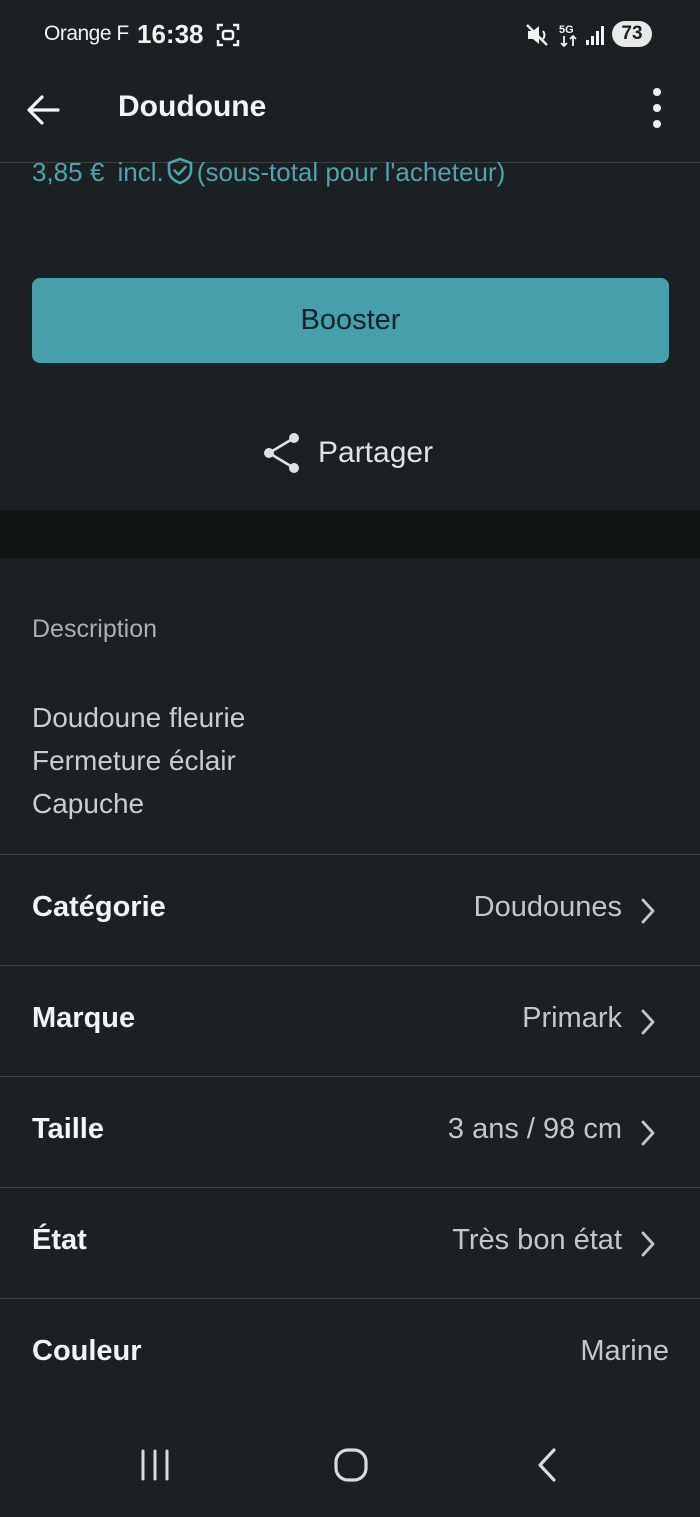  I want to click on clock: 16:38, so click(170, 34).